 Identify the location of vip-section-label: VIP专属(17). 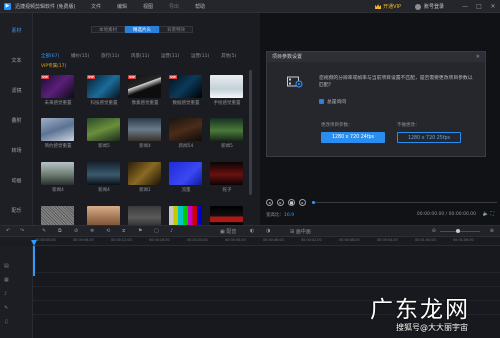
(54, 66).